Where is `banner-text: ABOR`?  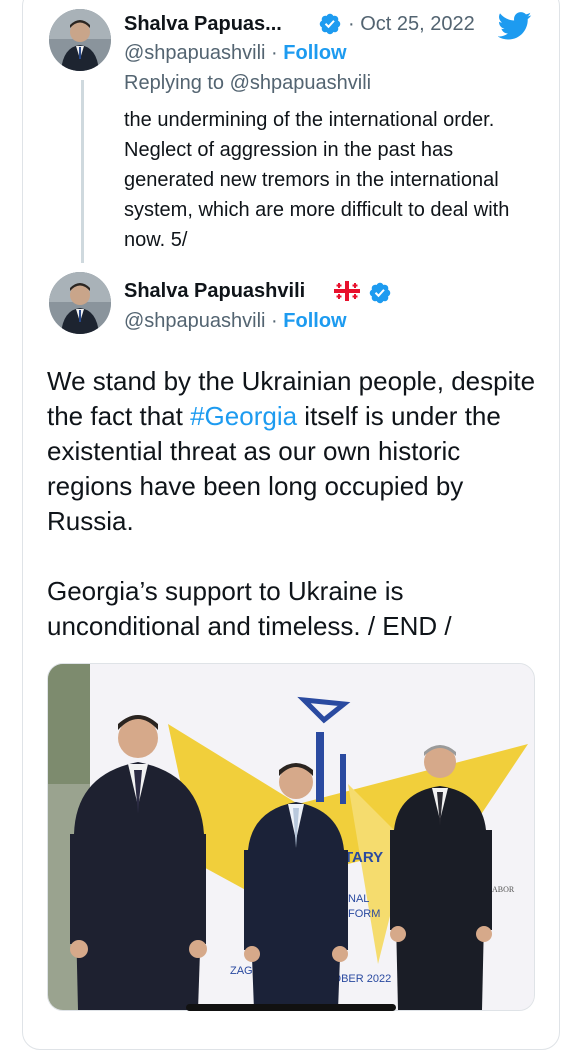
banner-text: ABOR is located at coordinates (503, 889).